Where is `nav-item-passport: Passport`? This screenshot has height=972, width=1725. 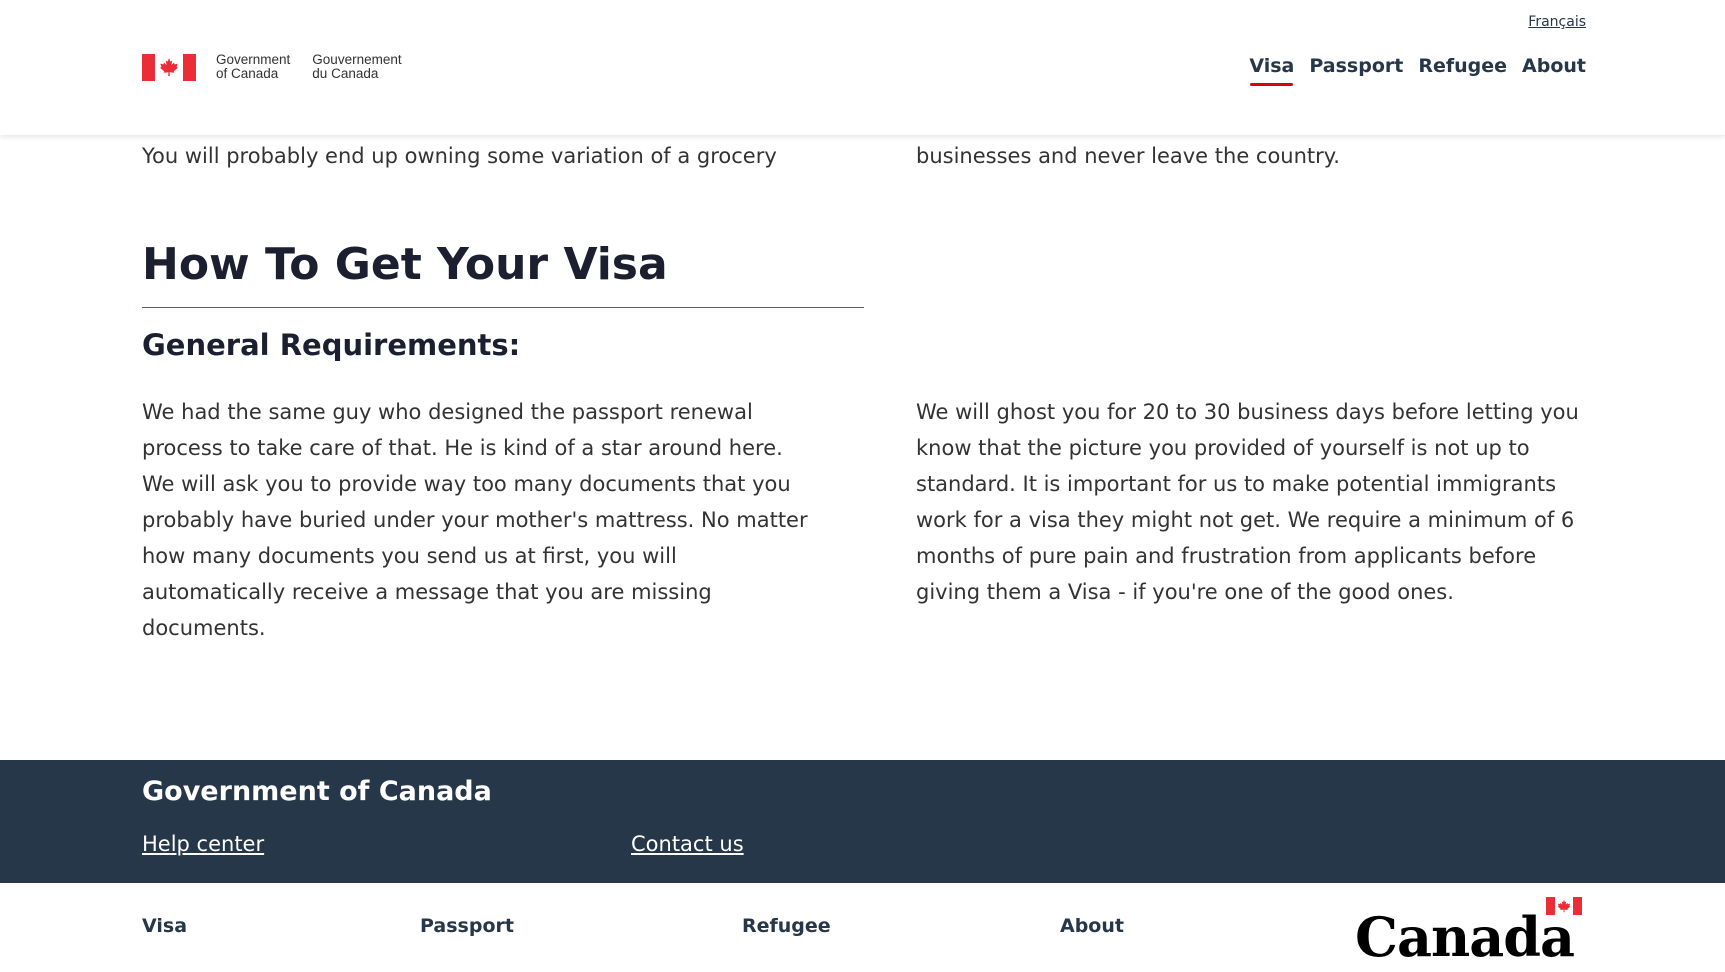
nav-item-passport: Passport is located at coordinates (1356, 66).